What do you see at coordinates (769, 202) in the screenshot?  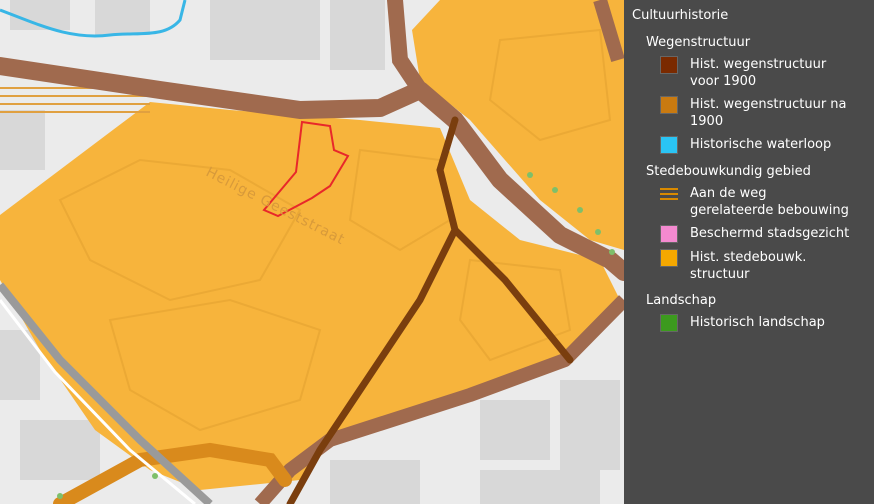 I see `legend-item-label: Aan de weg gerelateerde bebouwing` at bounding box center [769, 202].